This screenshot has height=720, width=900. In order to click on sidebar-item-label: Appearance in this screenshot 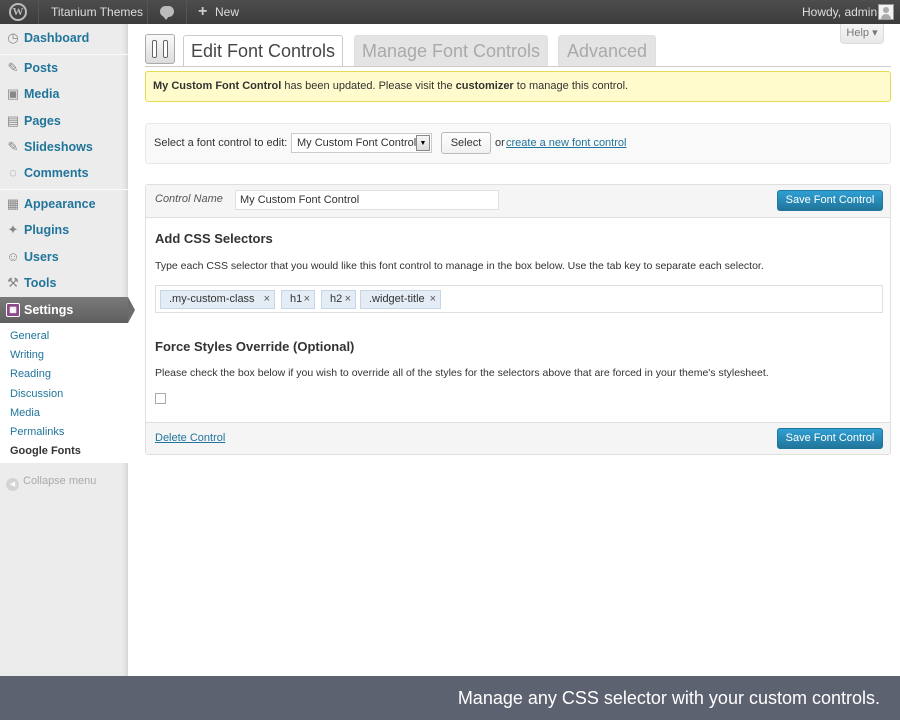, I will do `click(60, 204)`.